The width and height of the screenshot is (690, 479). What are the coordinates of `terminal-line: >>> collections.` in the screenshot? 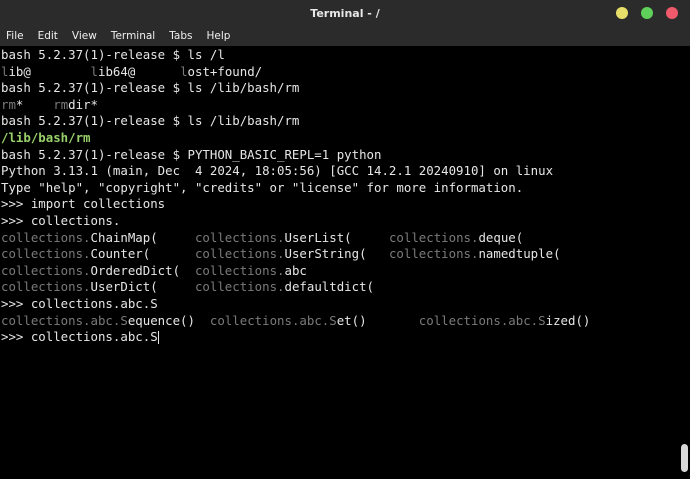 It's located at (339, 221).